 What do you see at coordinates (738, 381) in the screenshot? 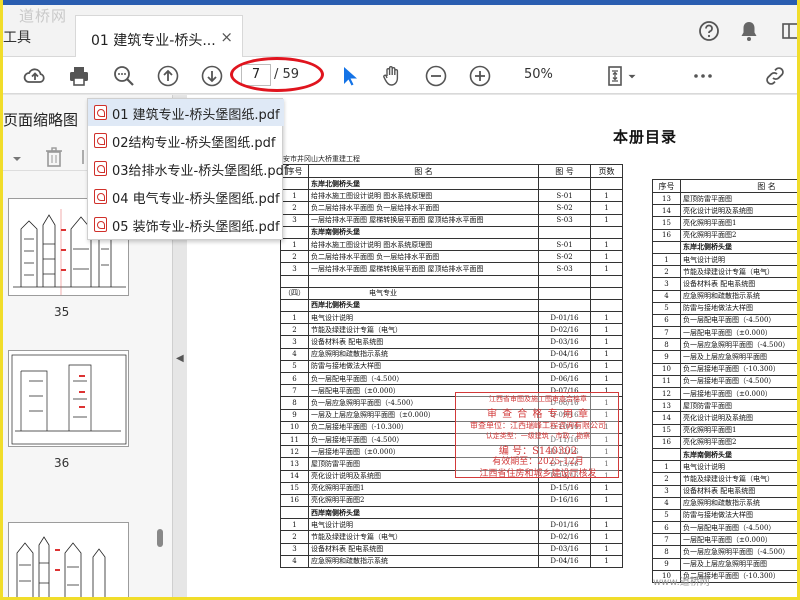
I see `table-cell: 负一层接地平面图（-4.500）` at bounding box center [738, 381].